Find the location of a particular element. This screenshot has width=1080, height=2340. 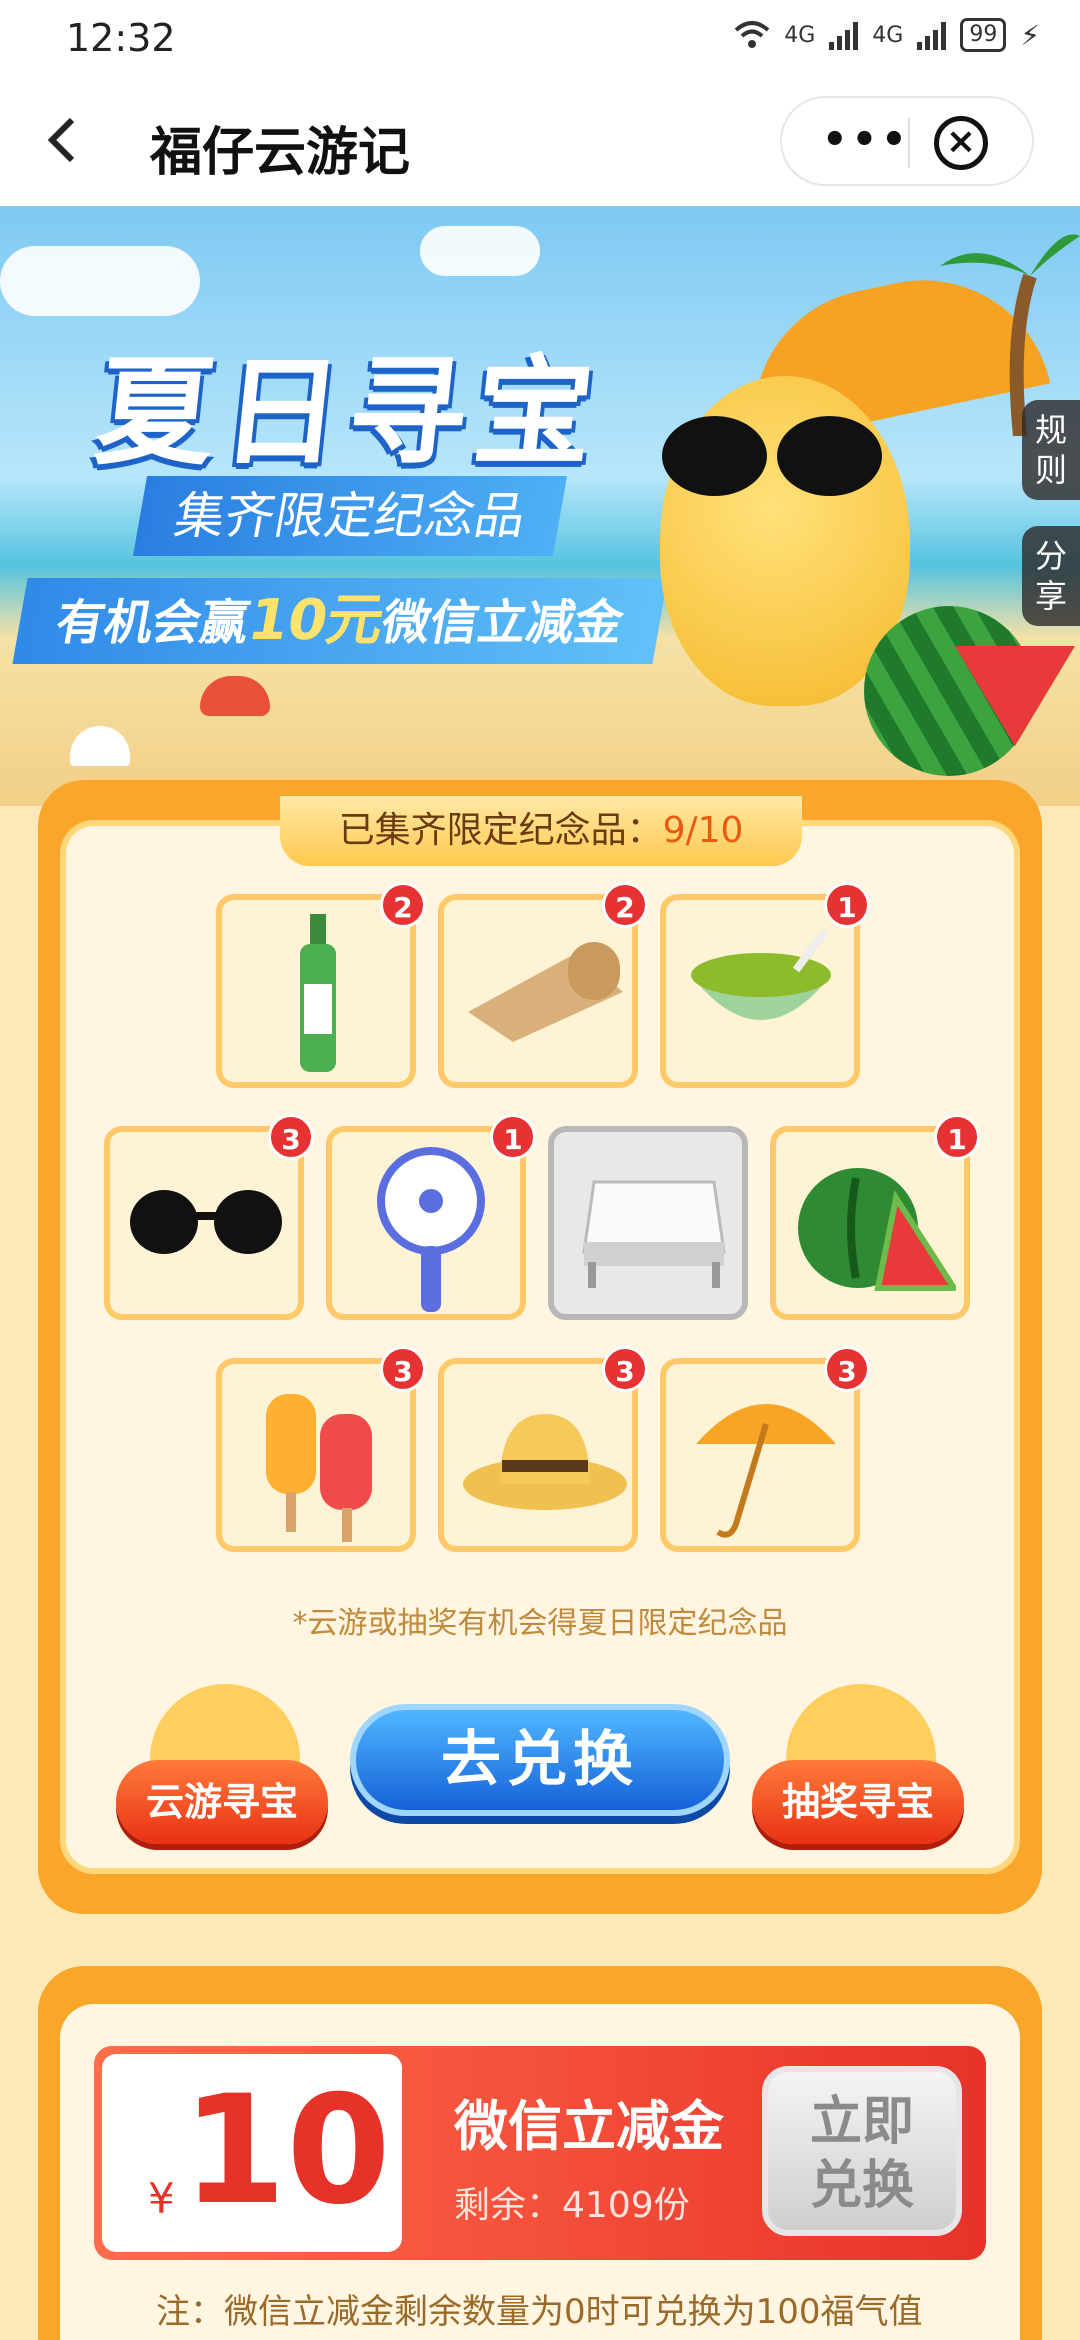

souvenir-item-straw-hat: 3 is located at coordinates (543, 1449).